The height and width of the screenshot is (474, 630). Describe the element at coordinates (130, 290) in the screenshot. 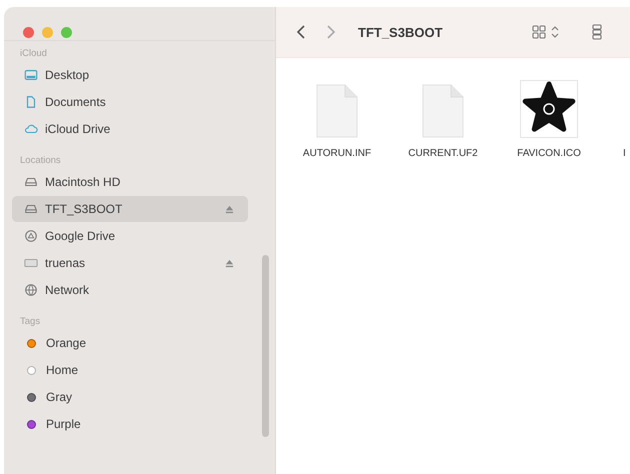

I see `sidebar-item: Network` at that location.